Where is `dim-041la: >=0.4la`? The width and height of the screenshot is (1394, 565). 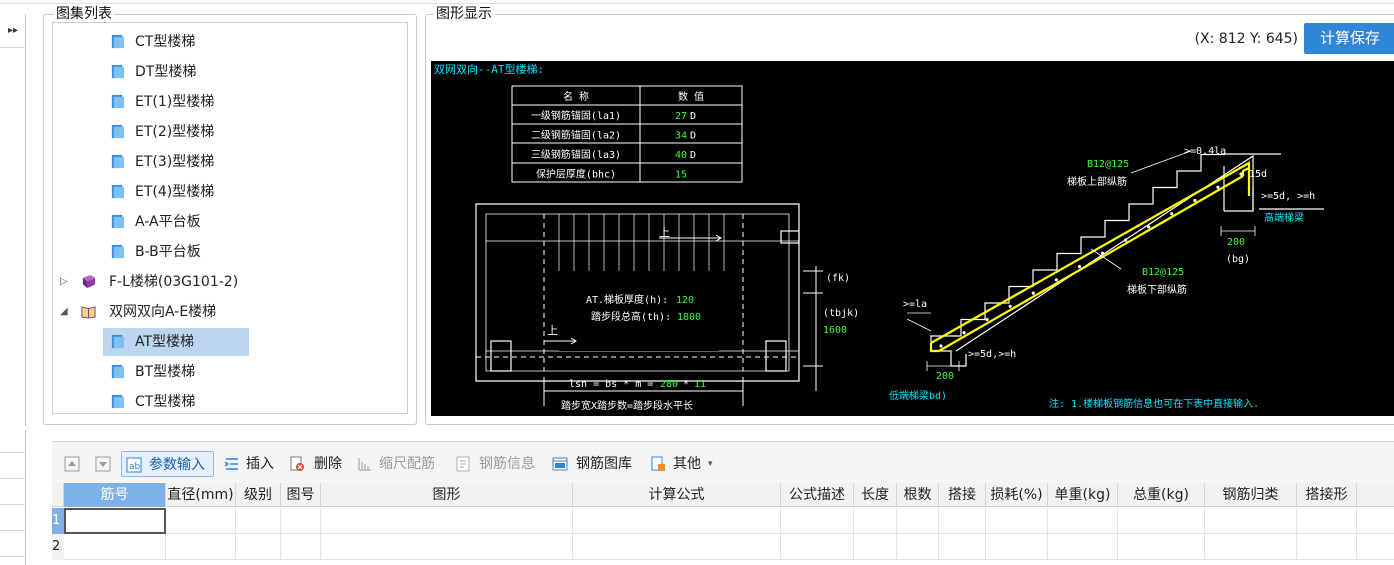 dim-041la: >=0.4la is located at coordinates (1205, 151).